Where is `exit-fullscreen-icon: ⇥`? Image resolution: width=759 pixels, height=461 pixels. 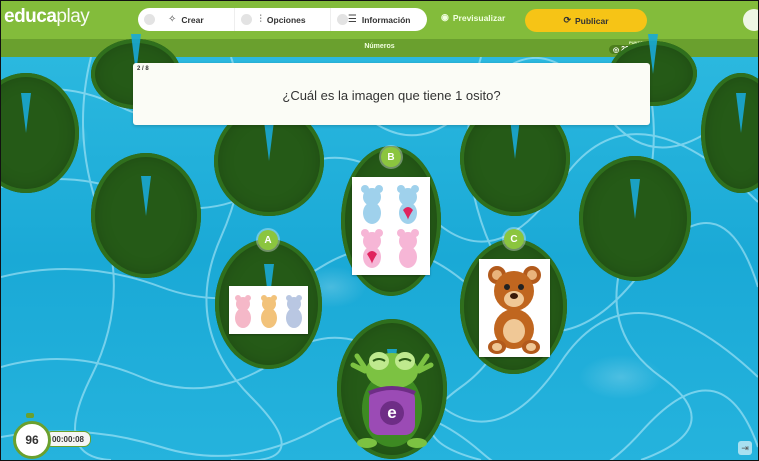
exit-fullscreen-icon: ⇥ is located at coordinates (745, 448).